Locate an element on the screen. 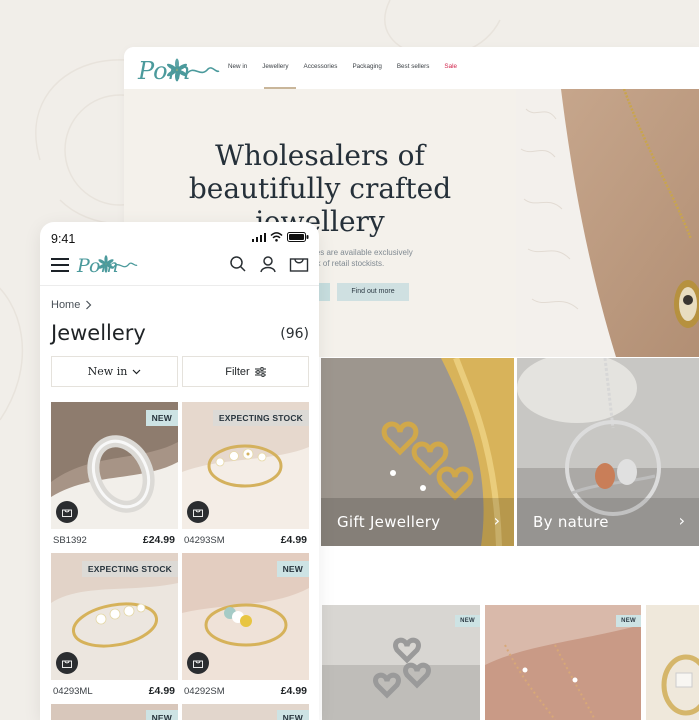  nav-sale: Sale is located at coordinates (450, 66).